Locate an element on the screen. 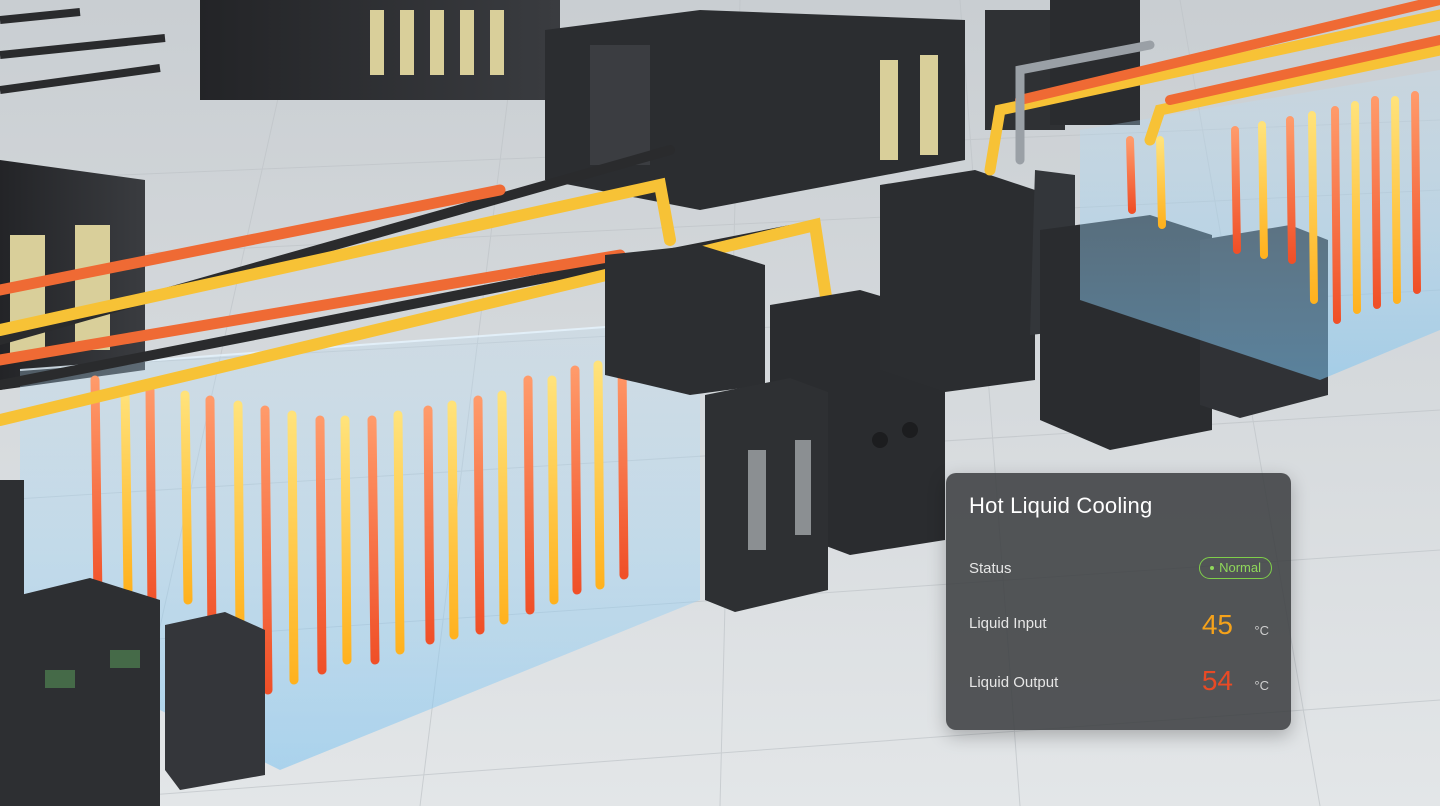 The width and height of the screenshot is (1440, 806). liquid-input-value: 45 is located at coordinates (1217, 624).